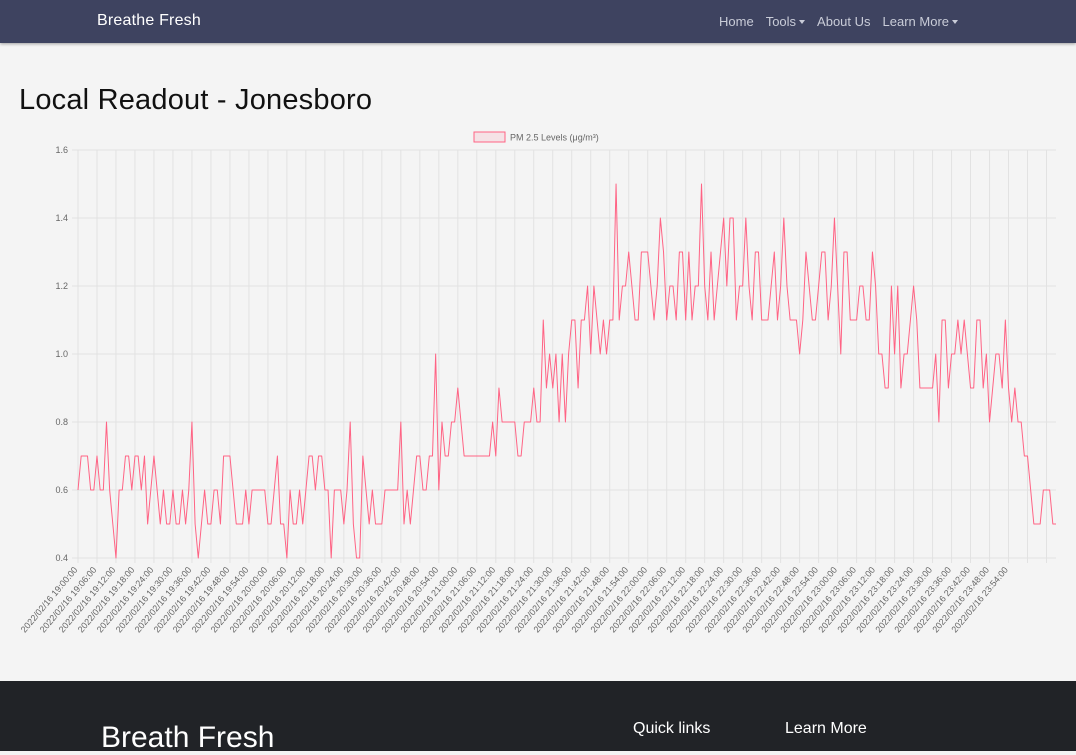 This screenshot has width=1076, height=755. What do you see at coordinates (61, 490) in the screenshot?
I see `y-tick-label: 0.6` at bounding box center [61, 490].